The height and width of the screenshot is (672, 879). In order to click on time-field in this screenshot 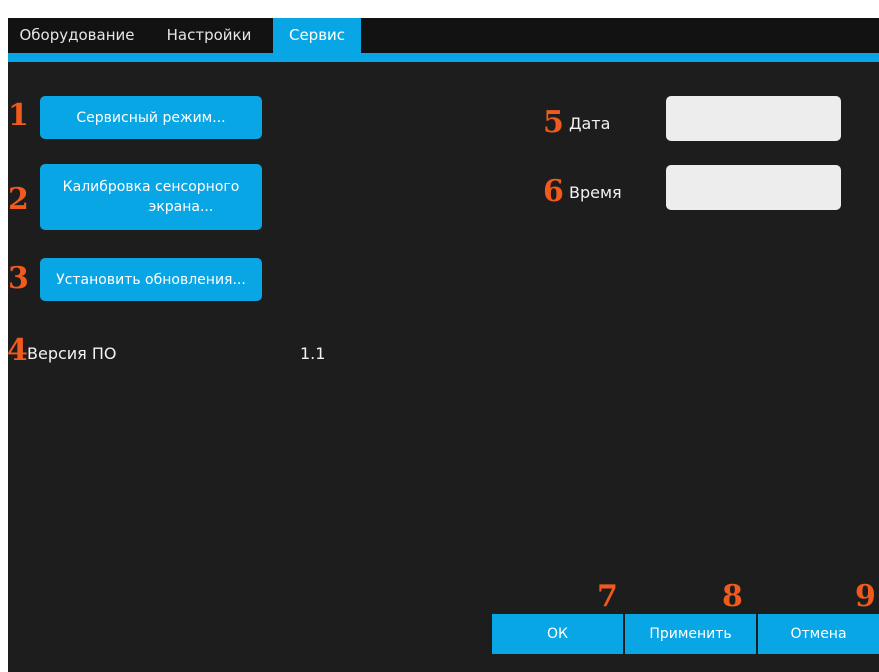, I will do `click(753, 187)`.